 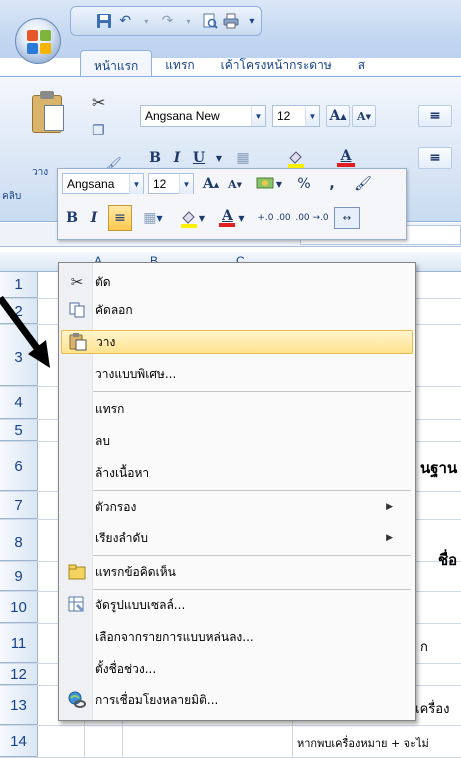 I want to click on underline-dropdown: ▼, so click(x=219, y=158).